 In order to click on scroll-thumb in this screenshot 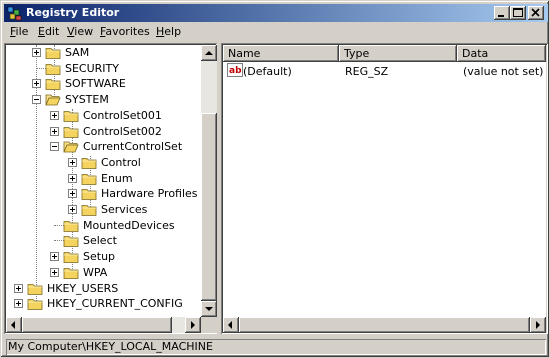, I will do `click(209, 207)`.